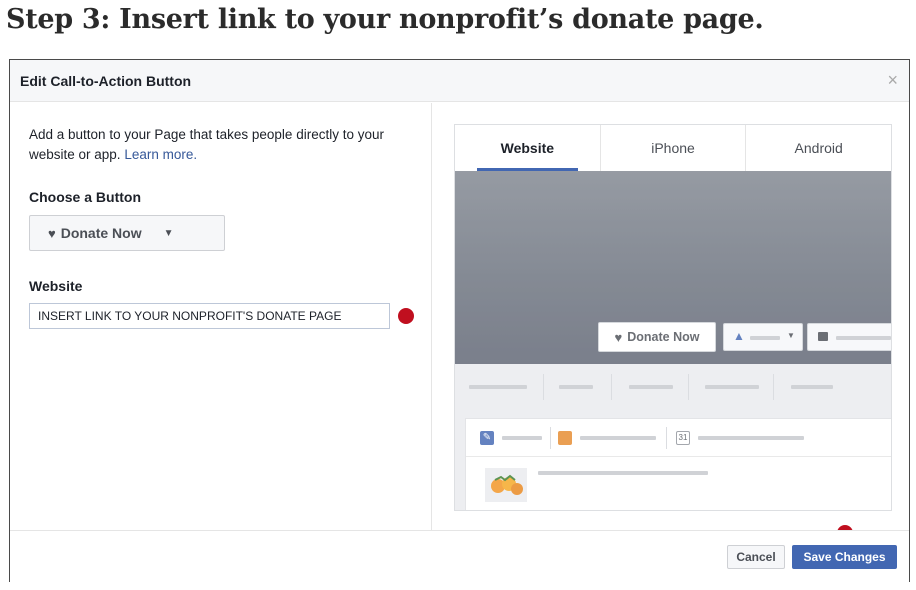  What do you see at coordinates (527, 148) in the screenshot?
I see `tab-website: Website` at bounding box center [527, 148].